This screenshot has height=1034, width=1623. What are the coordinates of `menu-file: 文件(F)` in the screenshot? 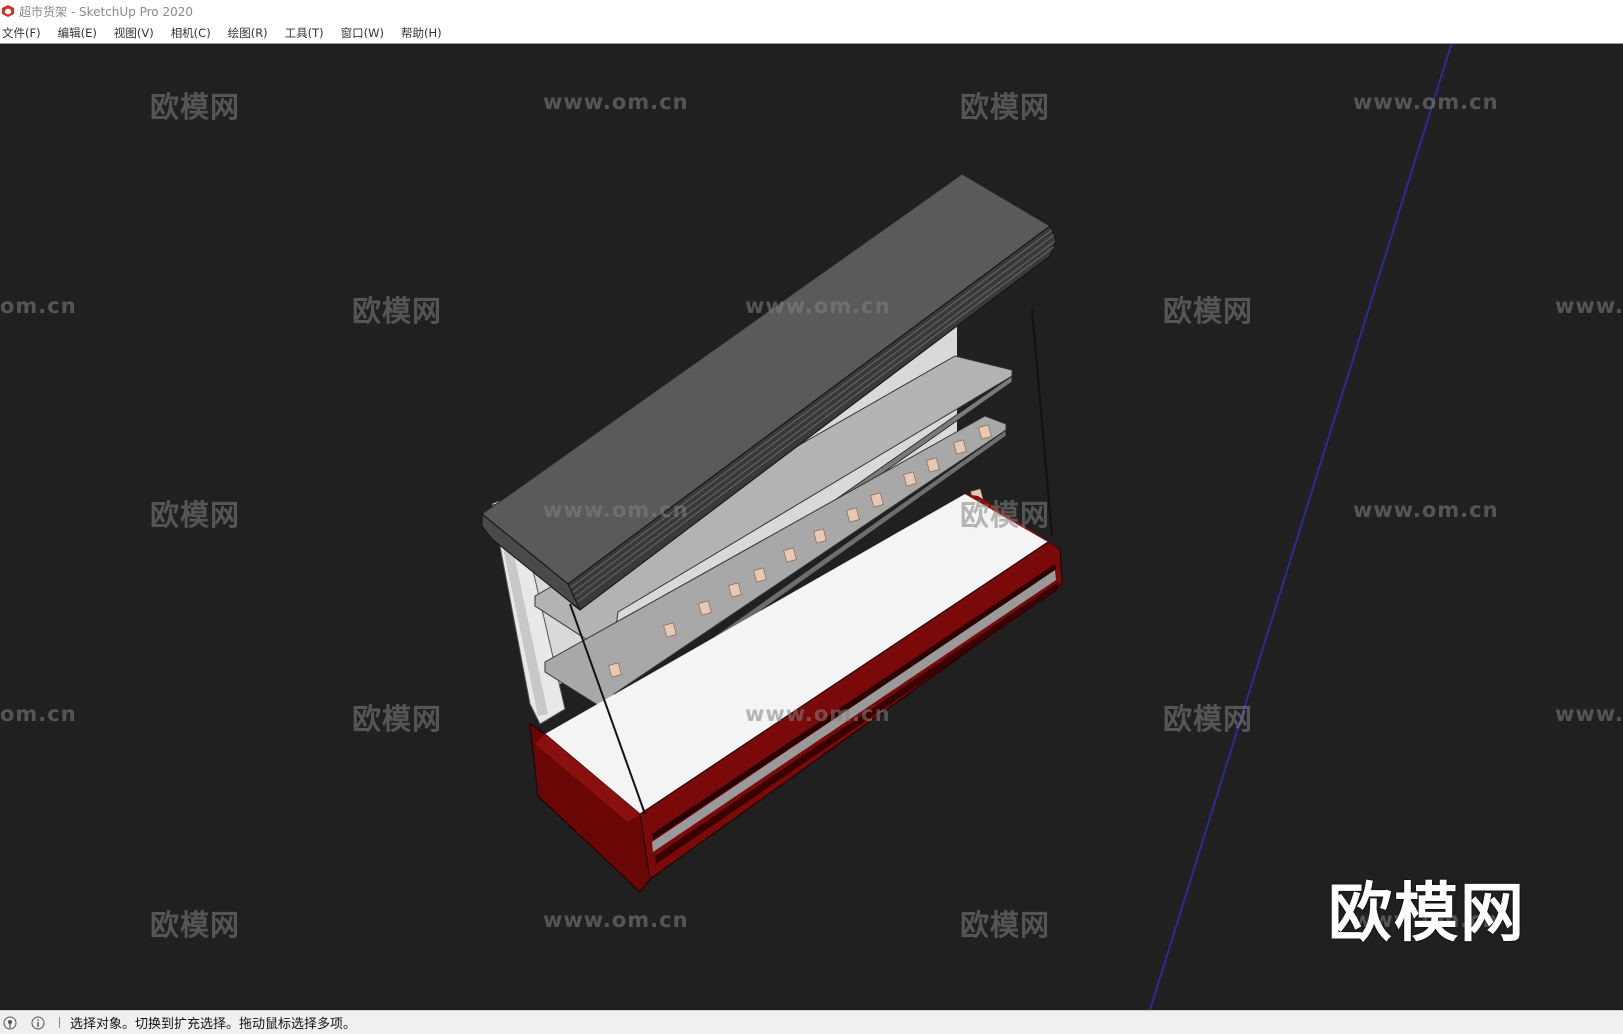 It's located at (24, 33).